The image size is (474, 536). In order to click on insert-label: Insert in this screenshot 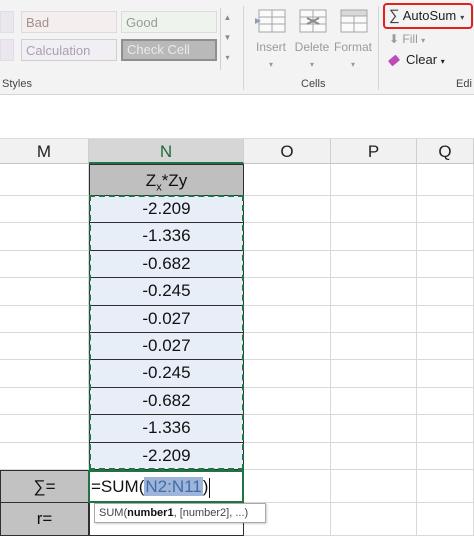, I will do `click(270, 47)`.